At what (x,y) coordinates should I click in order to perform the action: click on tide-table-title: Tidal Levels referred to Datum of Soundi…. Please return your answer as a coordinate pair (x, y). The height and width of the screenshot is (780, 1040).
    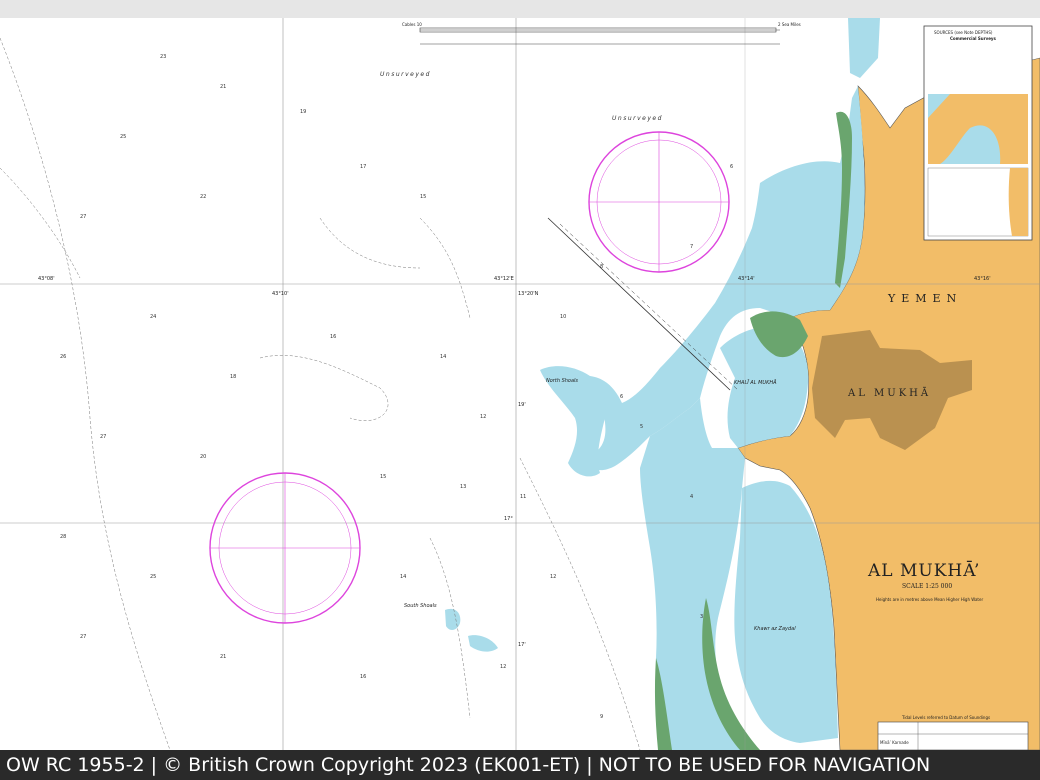
    Looking at the image, I should click on (945, 717).